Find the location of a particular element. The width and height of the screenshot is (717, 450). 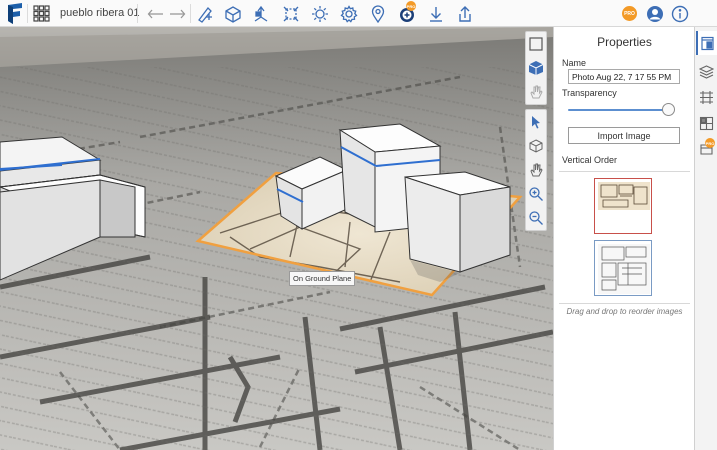

formit-pro-icon: PRO is located at coordinates (406, 12).